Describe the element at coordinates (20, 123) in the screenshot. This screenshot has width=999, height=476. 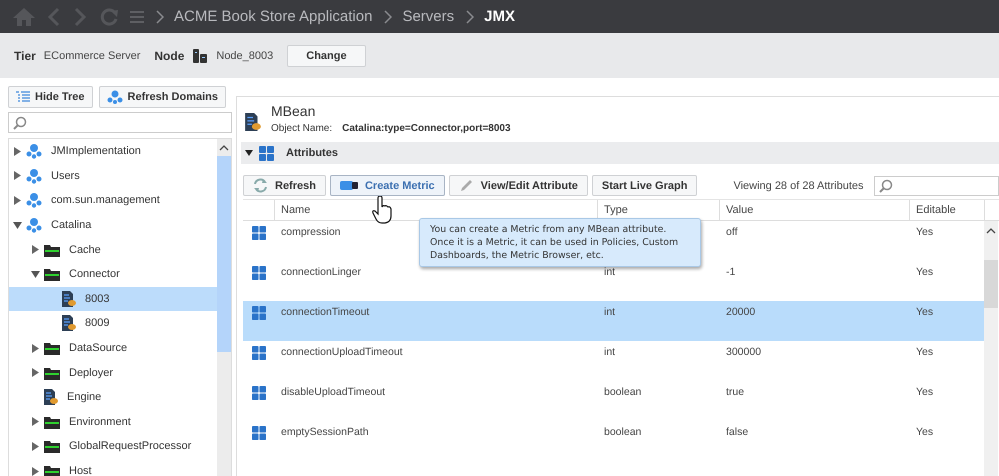
I see `search-icon` at that location.